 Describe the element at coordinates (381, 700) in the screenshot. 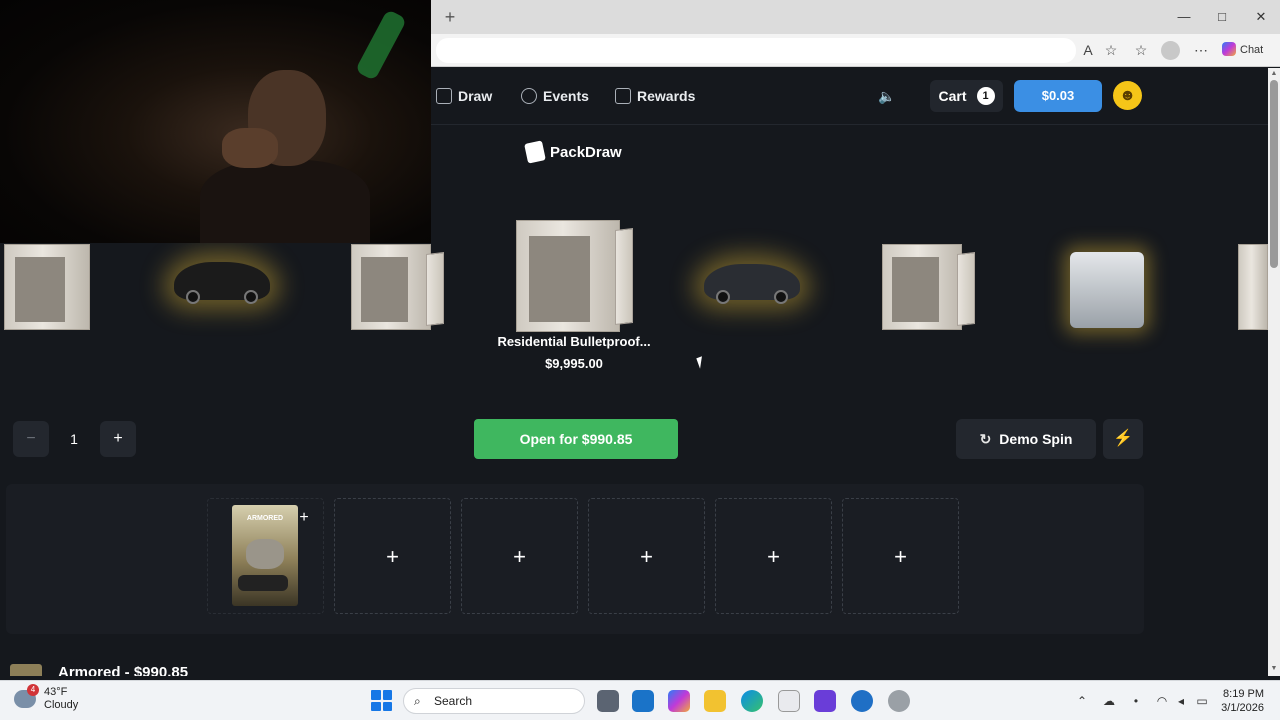

I see `start-button` at that location.